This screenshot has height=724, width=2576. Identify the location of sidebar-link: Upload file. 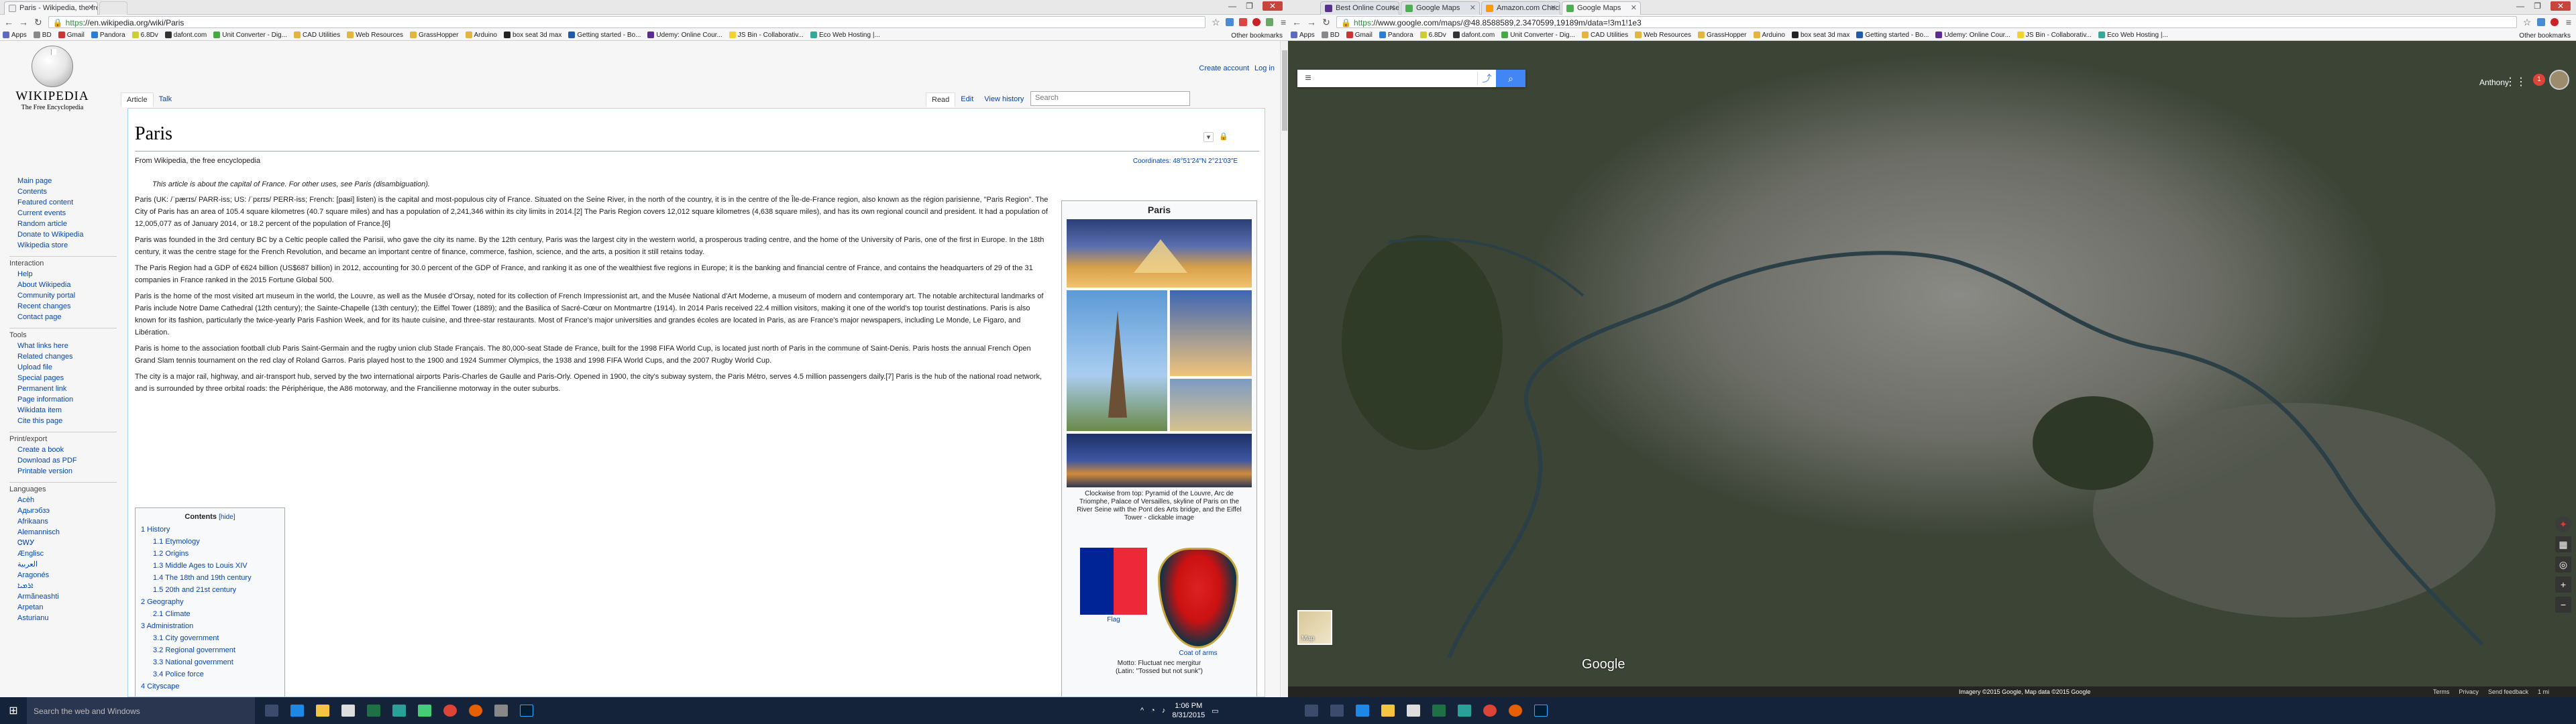
(63, 368).